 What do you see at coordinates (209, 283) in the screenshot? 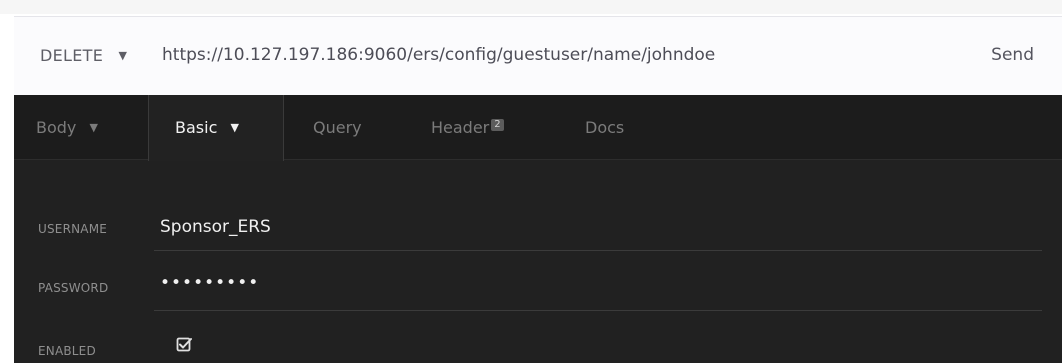
I see `password-field: •••••••••` at bounding box center [209, 283].